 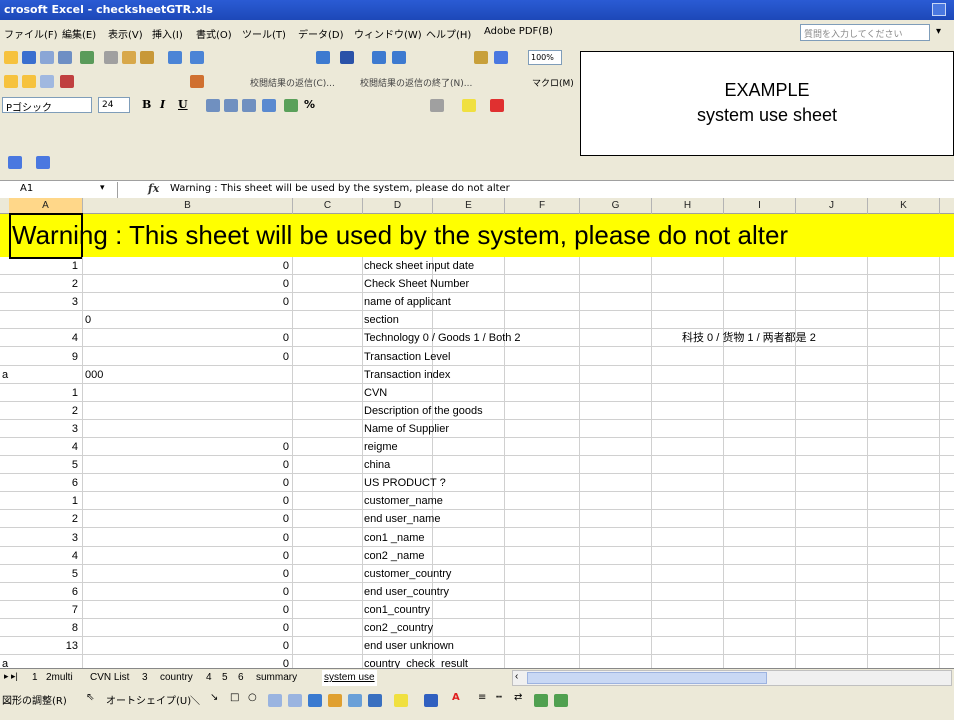 What do you see at coordinates (469, 105) in the screenshot?
I see `fill-color-icon` at bounding box center [469, 105].